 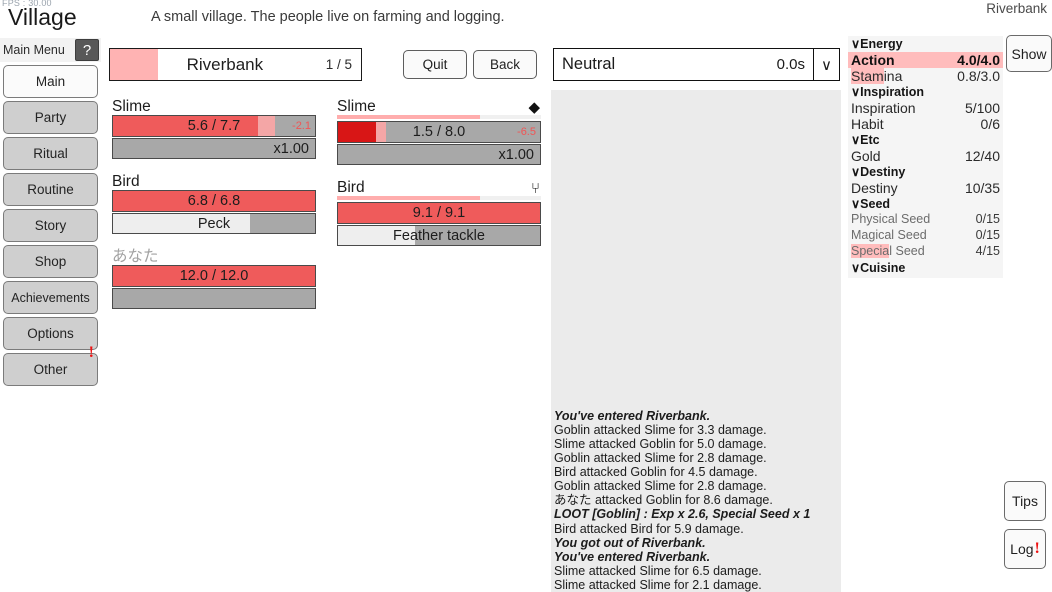 What do you see at coordinates (658, 570) in the screenshot?
I see `log-line: Slime attacked Slime for 6.5 damage.` at bounding box center [658, 570].